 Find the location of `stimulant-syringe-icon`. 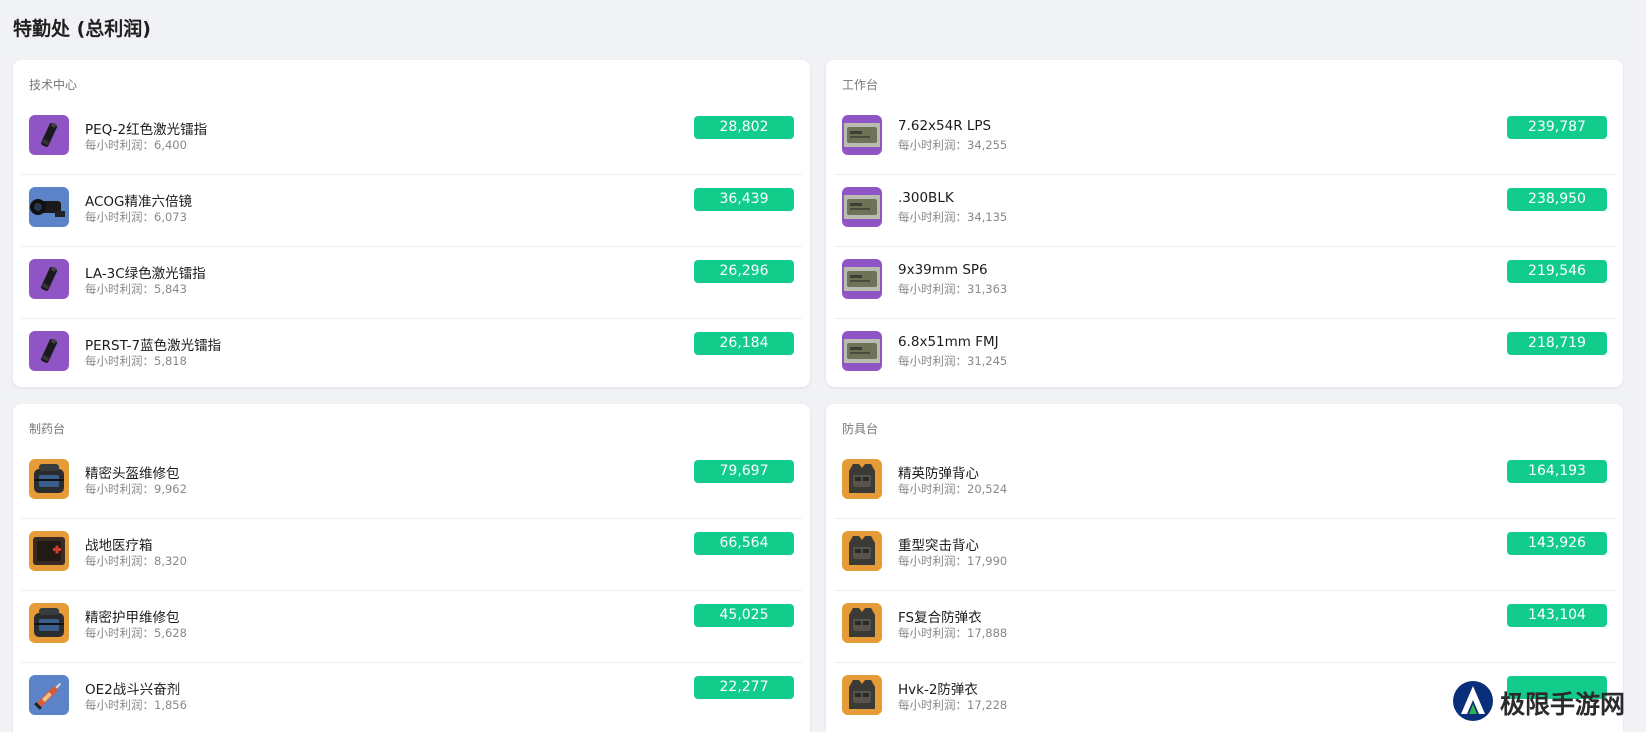

stimulant-syringe-icon is located at coordinates (49, 695).